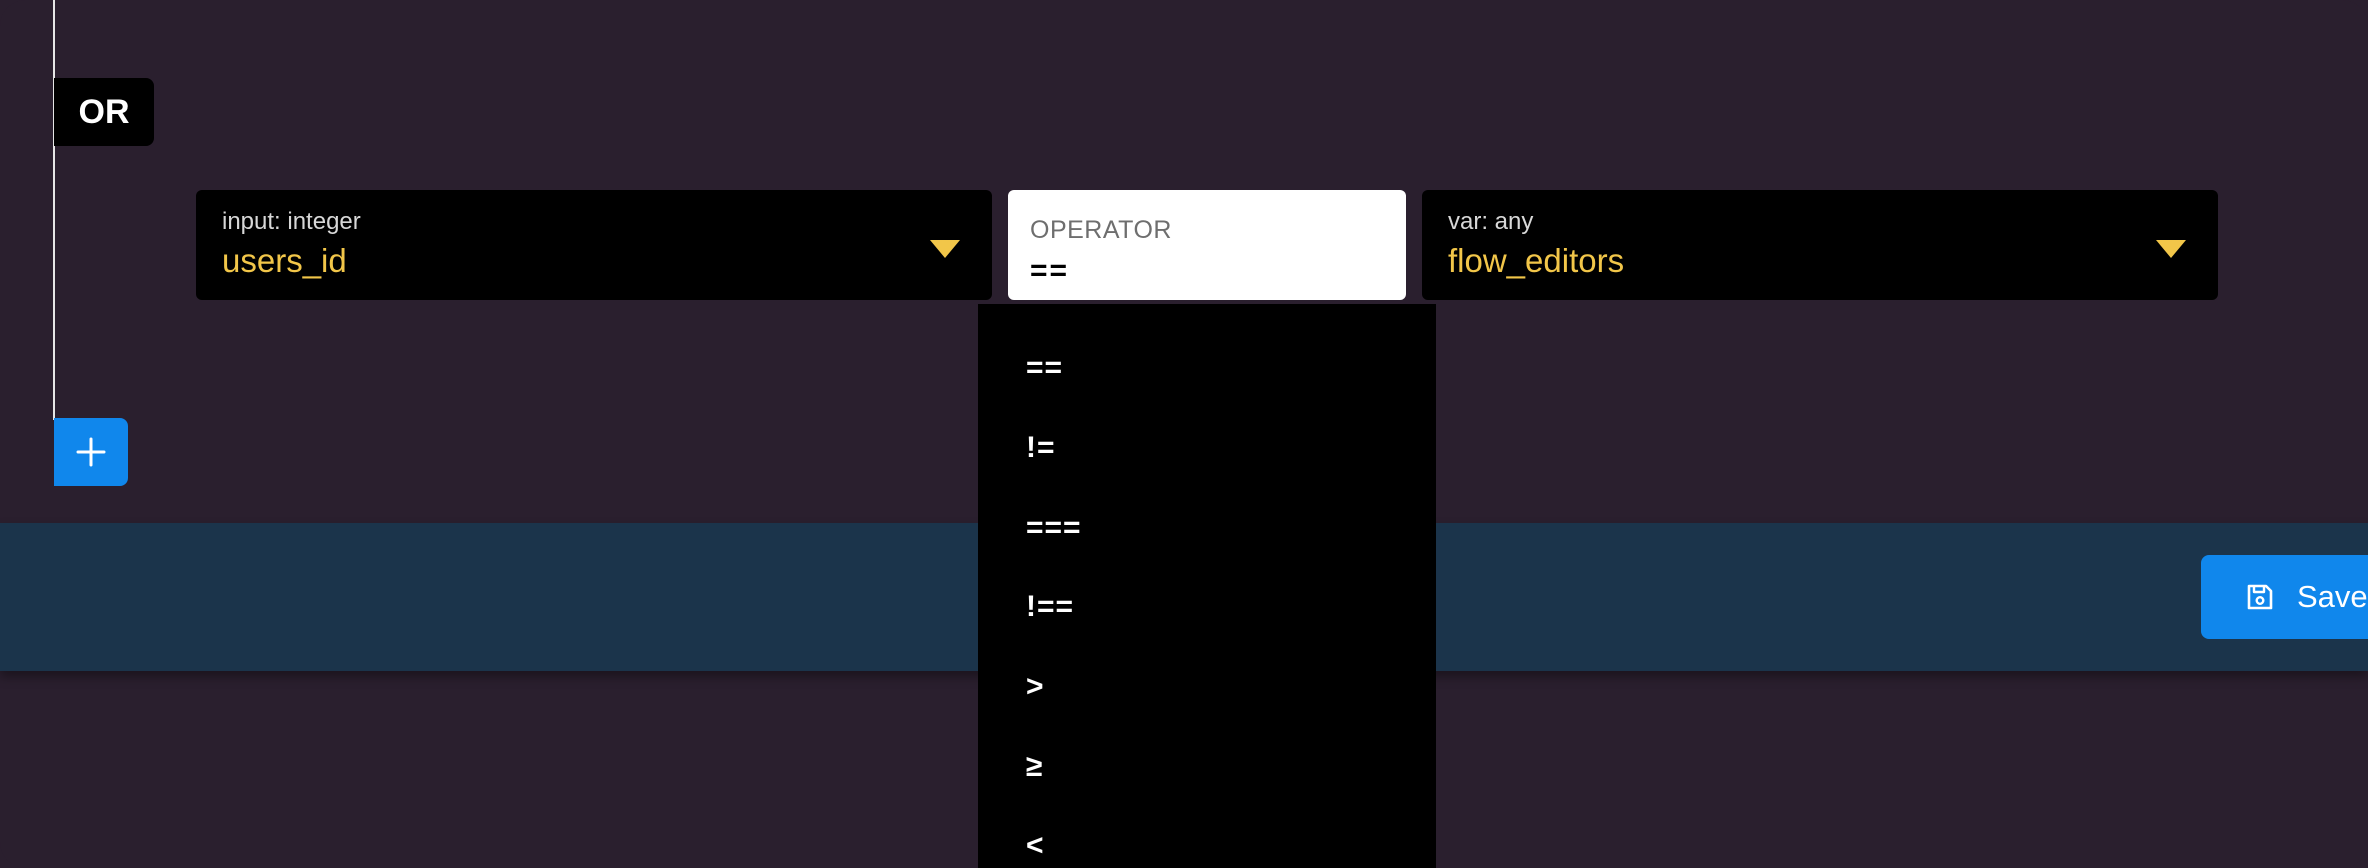 This screenshot has width=2368, height=868. I want to click on var-select-caption: var: any, so click(1491, 221).